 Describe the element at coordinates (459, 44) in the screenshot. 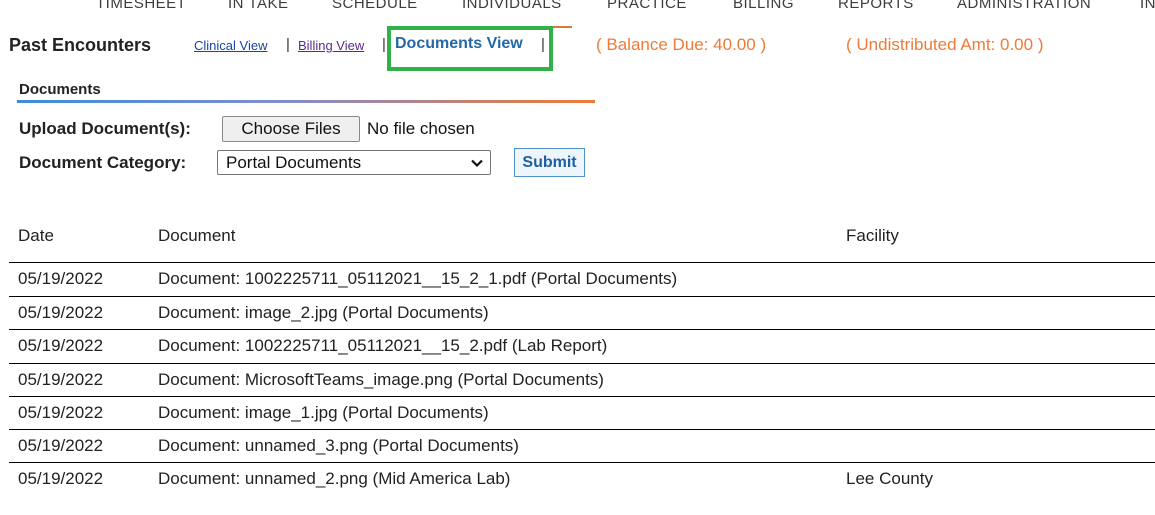

I see `documents-view-link: Documents View` at that location.